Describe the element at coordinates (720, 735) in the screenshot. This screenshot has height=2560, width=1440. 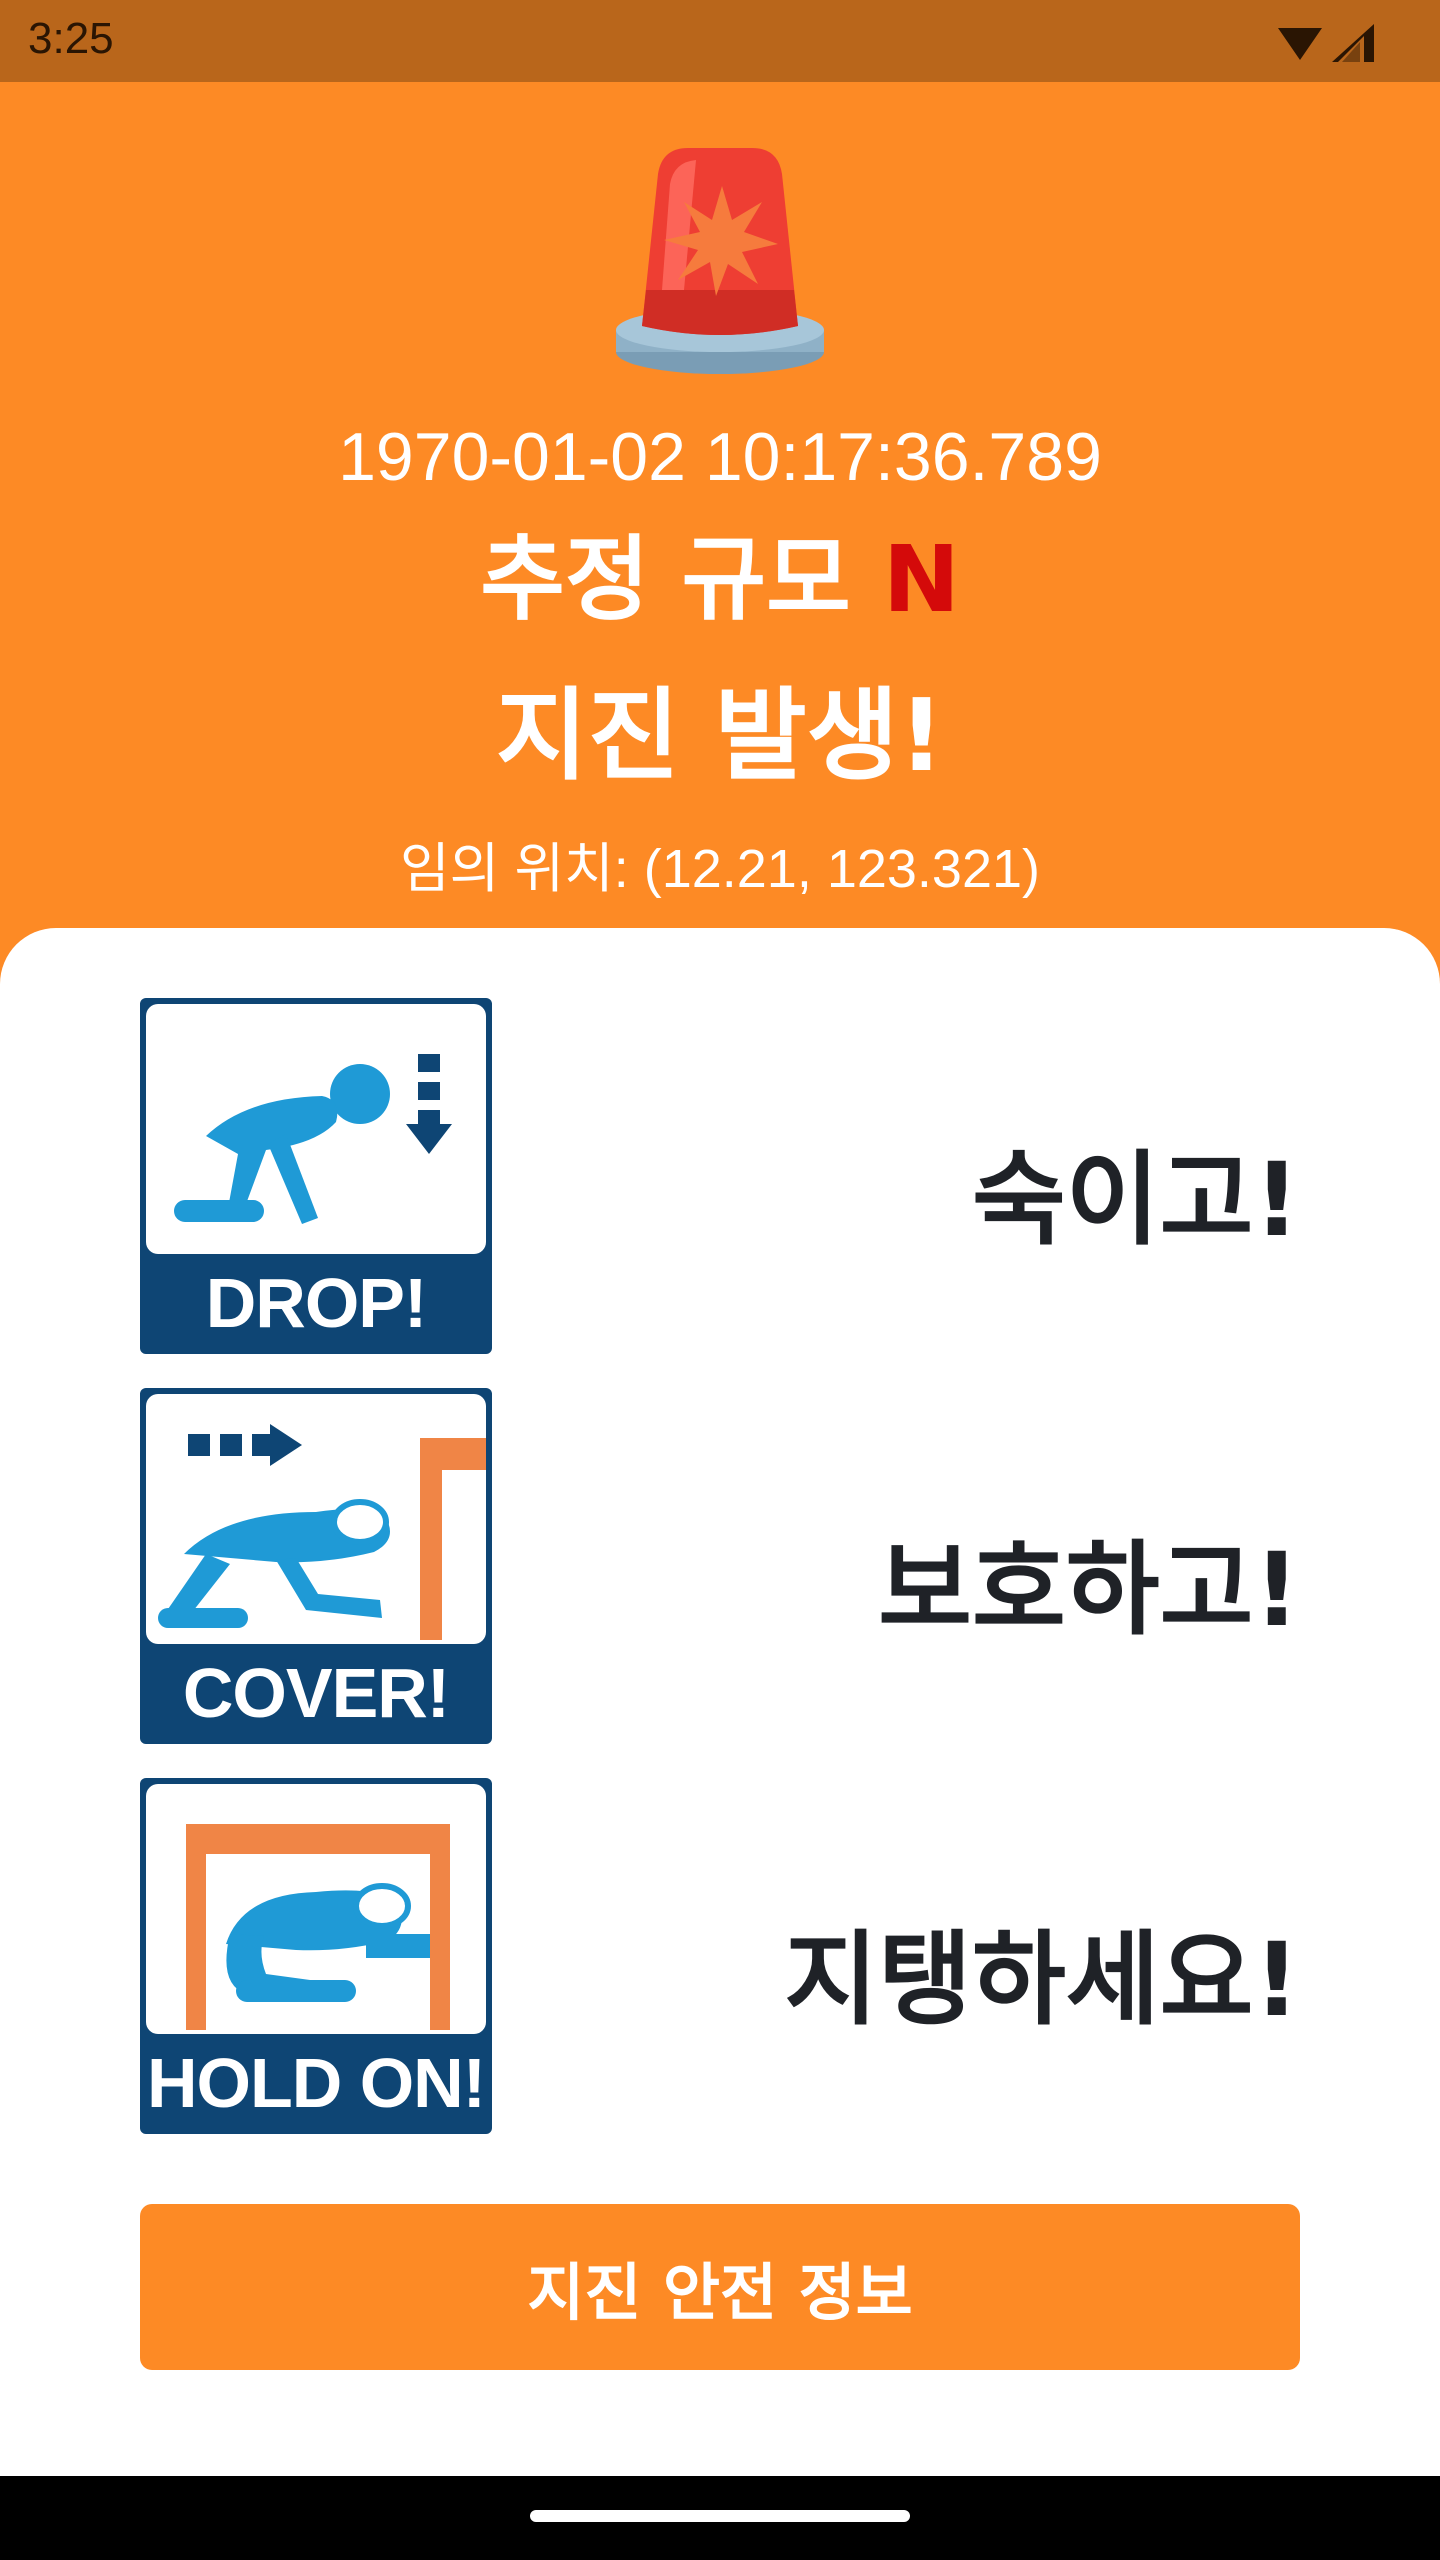
I see `alert-headline: 지진 발생!` at that location.